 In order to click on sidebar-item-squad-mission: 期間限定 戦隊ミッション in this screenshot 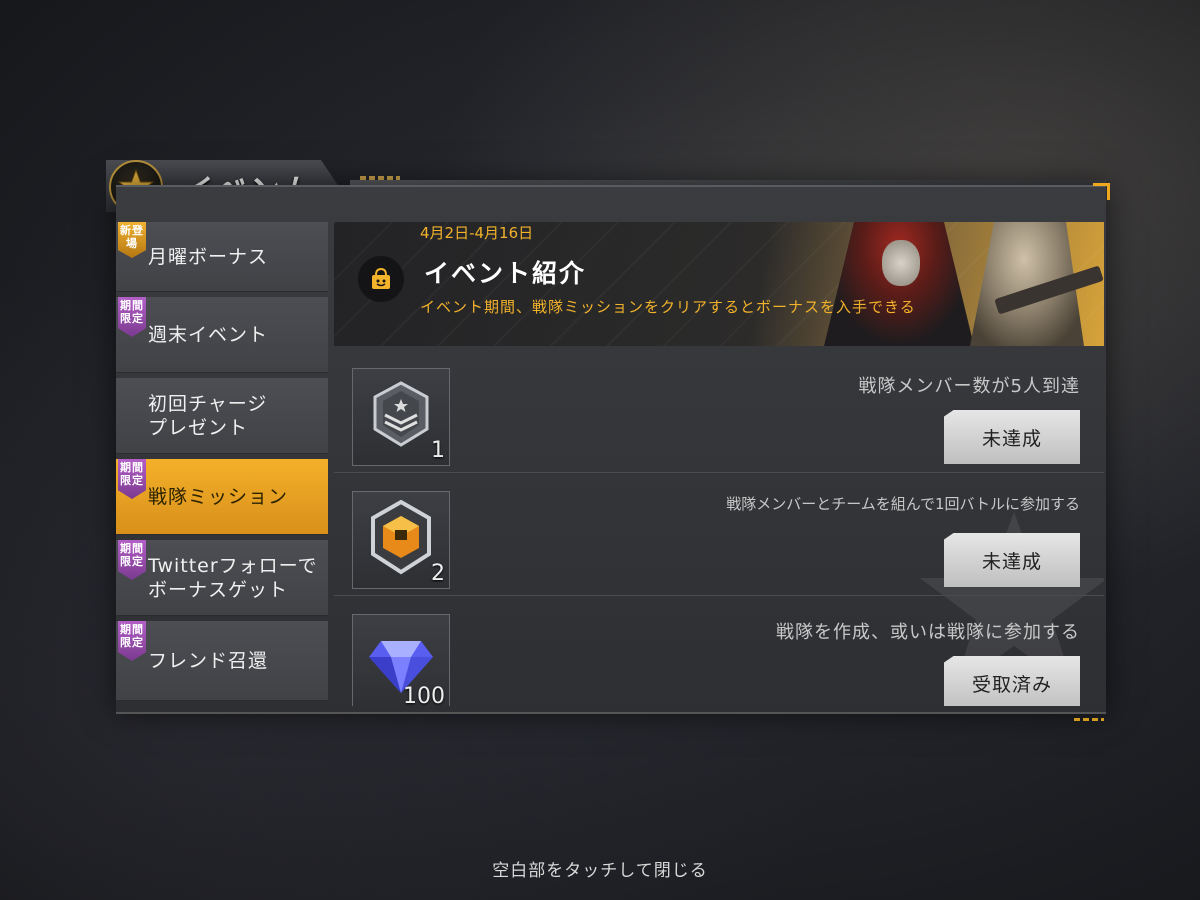, I will do `click(222, 497)`.